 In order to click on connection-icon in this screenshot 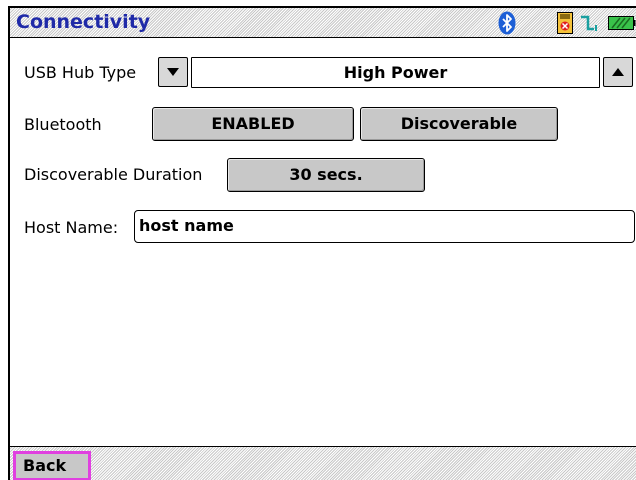, I will do `click(589, 23)`.